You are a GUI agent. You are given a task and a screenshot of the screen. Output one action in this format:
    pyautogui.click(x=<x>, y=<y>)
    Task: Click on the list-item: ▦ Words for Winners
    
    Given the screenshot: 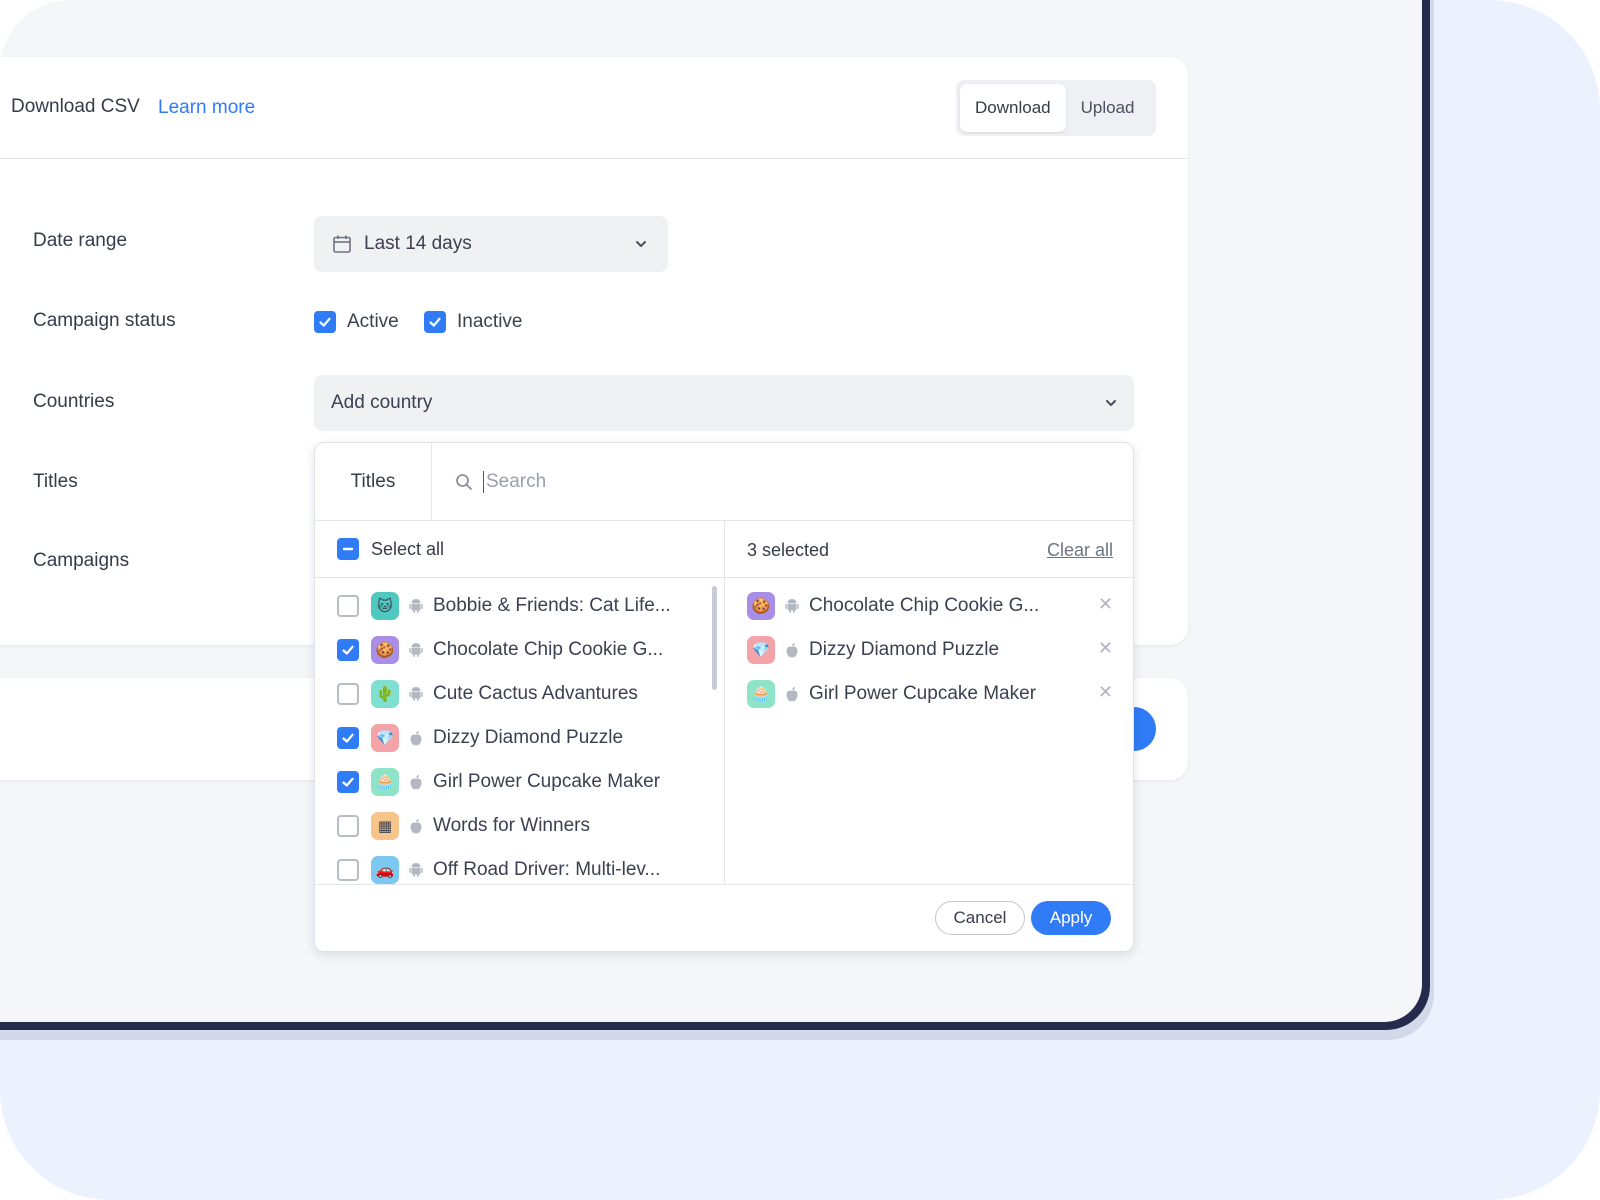 What is the action you would take?
    pyautogui.click(x=463, y=826)
    